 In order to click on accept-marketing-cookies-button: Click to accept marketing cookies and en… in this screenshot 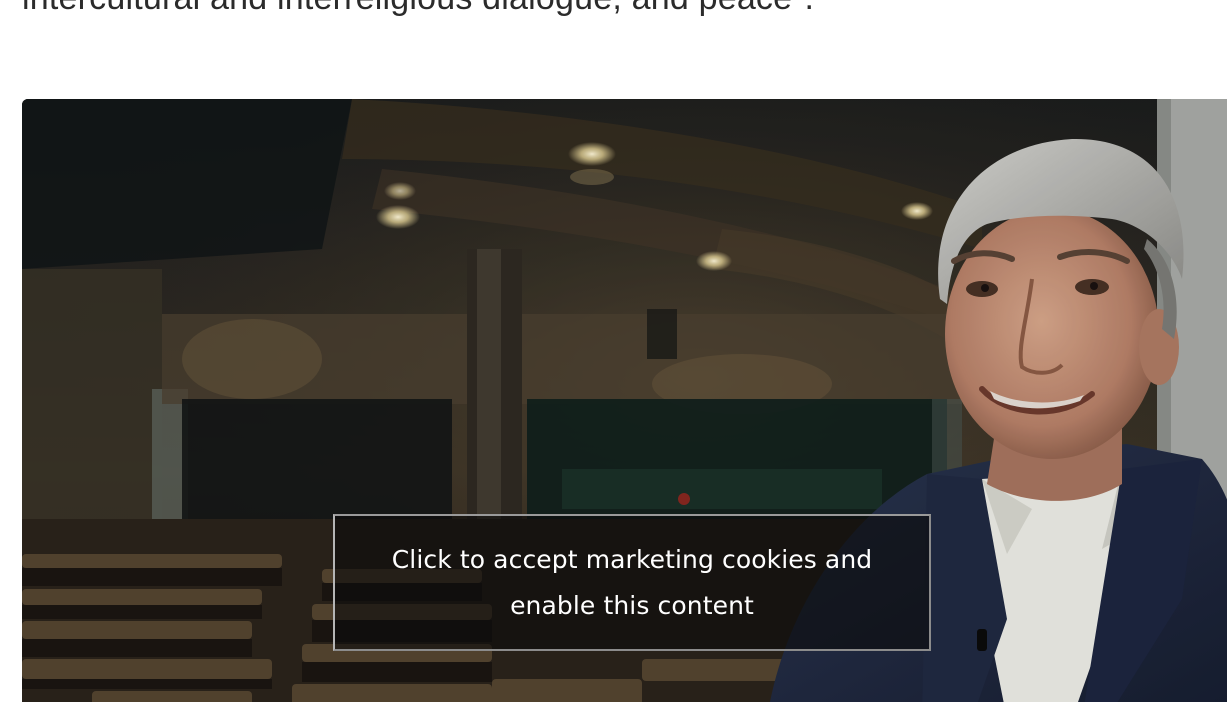, I will do `click(632, 582)`.